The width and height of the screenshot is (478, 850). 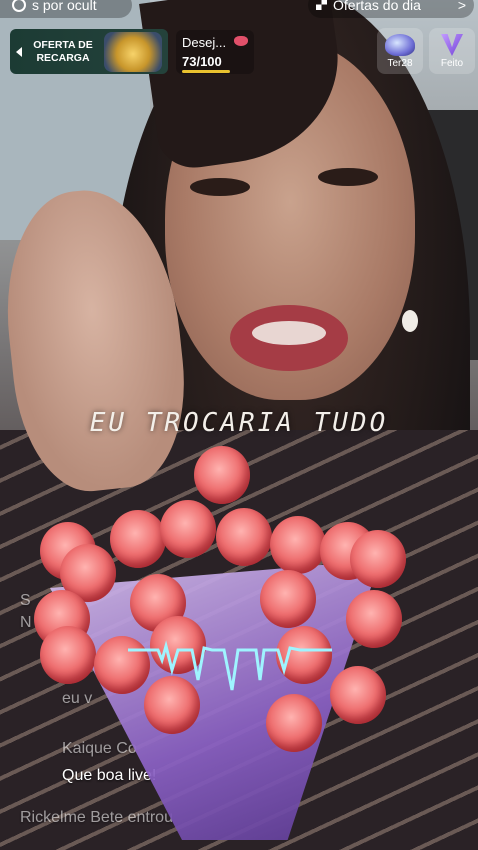 I want to click on recharge-offer-banner: OFERTA DE RECARGA, so click(x=89, y=51).